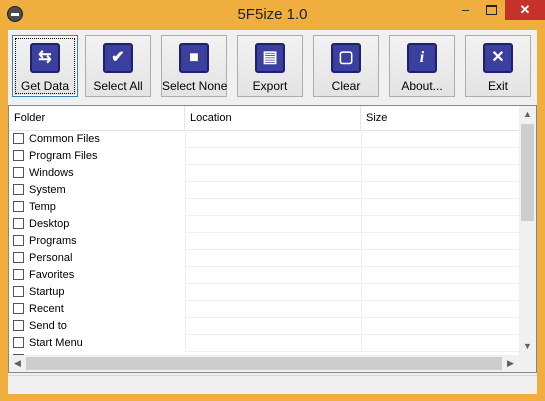  What do you see at coordinates (272, 384) in the screenshot?
I see `status-bar` at bounding box center [272, 384].